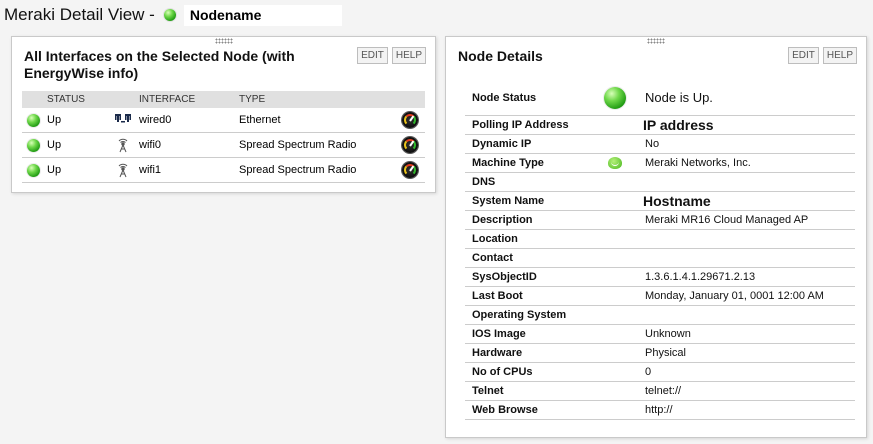 The height and width of the screenshot is (444, 873). Describe the element at coordinates (746, 391) in the screenshot. I see `telnet-link: telnet://` at that location.